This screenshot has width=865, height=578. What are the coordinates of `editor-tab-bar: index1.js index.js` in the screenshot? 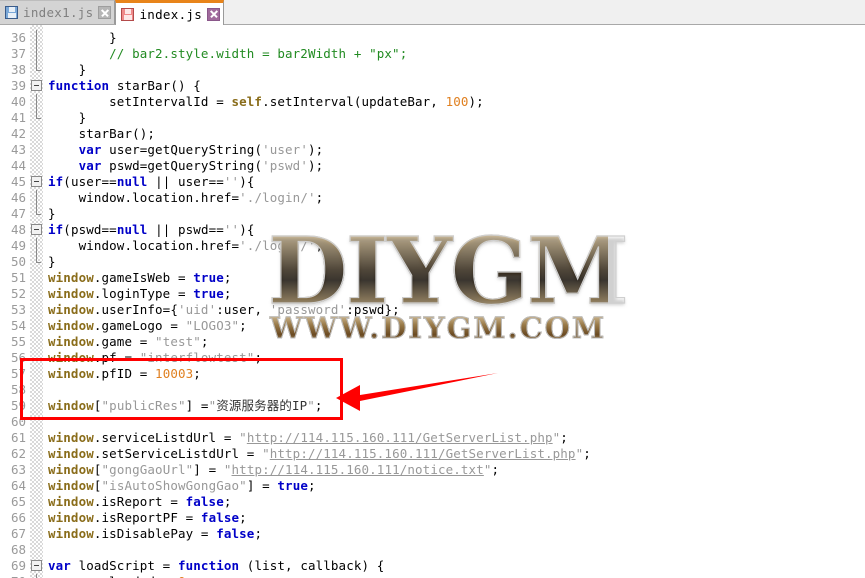 It's located at (432, 12).